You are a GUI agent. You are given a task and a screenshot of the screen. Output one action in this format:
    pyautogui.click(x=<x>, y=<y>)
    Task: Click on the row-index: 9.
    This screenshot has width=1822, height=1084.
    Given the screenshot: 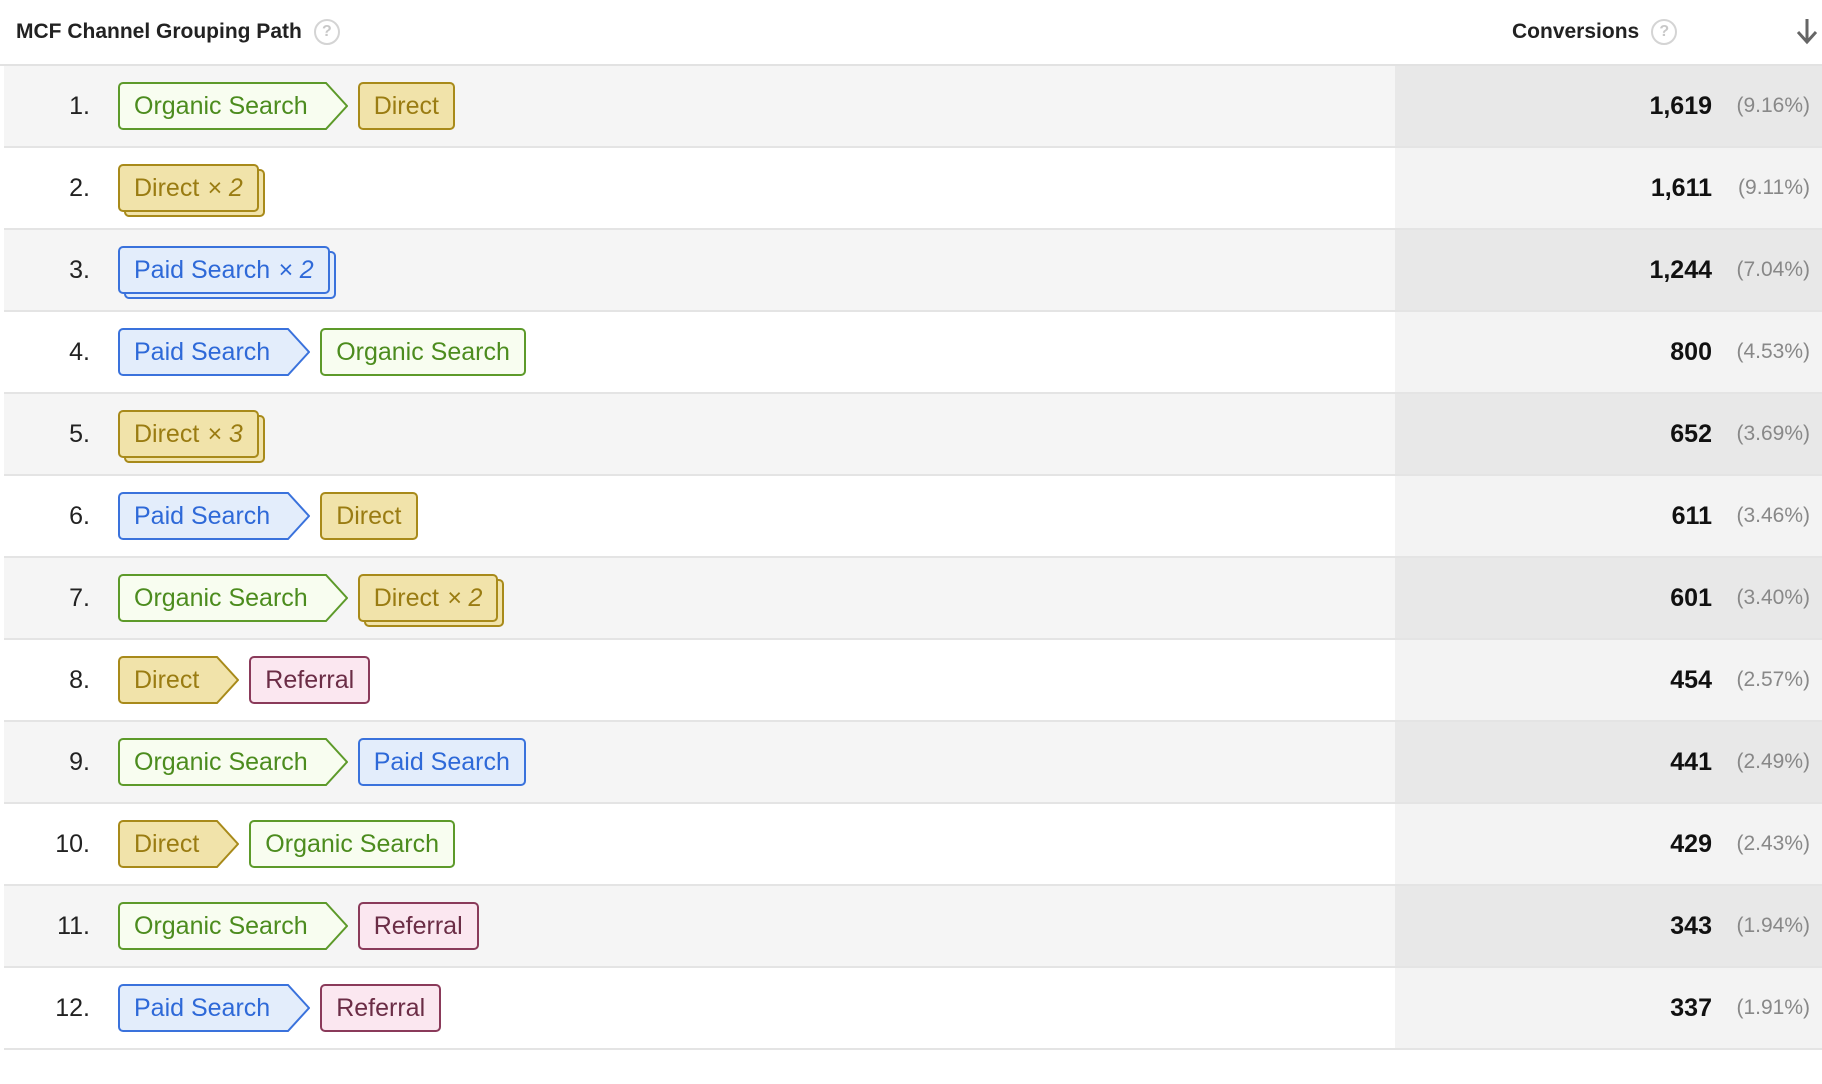 What is the action you would take?
    pyautogui.click(x=79, y=761)
    